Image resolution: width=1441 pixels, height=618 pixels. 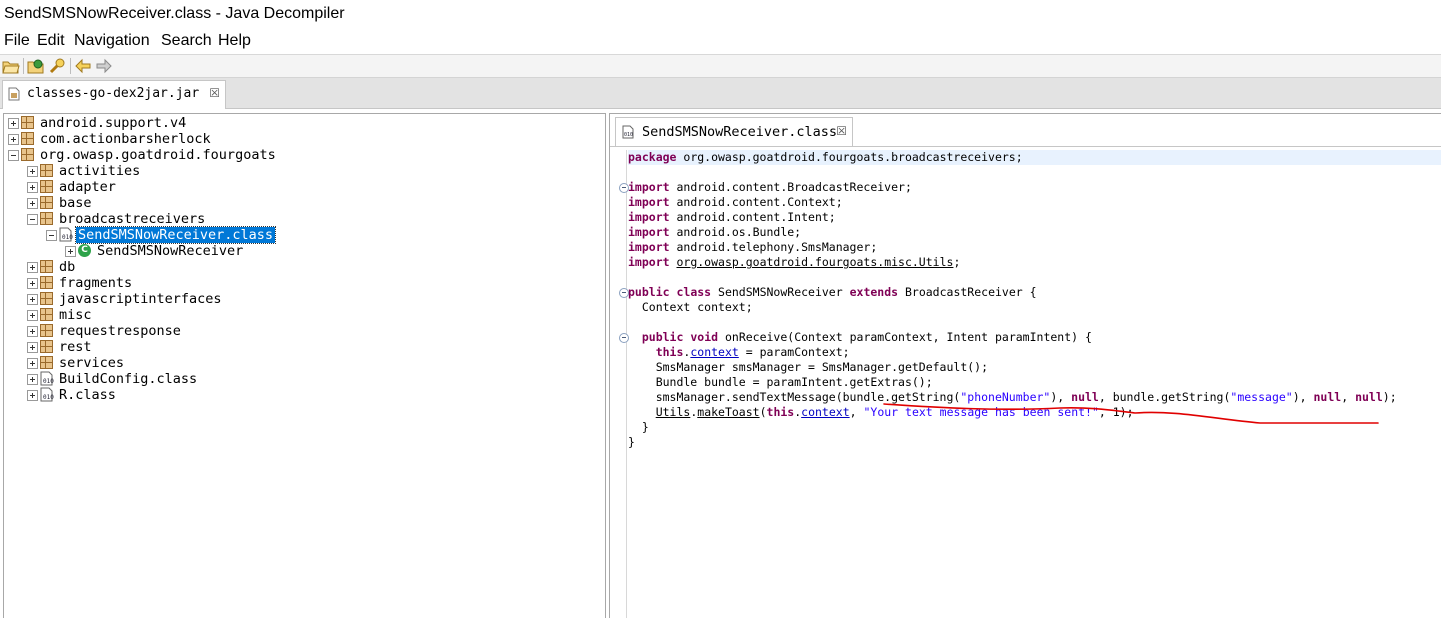 What do you see at coordinates (67, 267) in the screenshot?
I see `tree-node-label: db` at bounding box center [67, 267].